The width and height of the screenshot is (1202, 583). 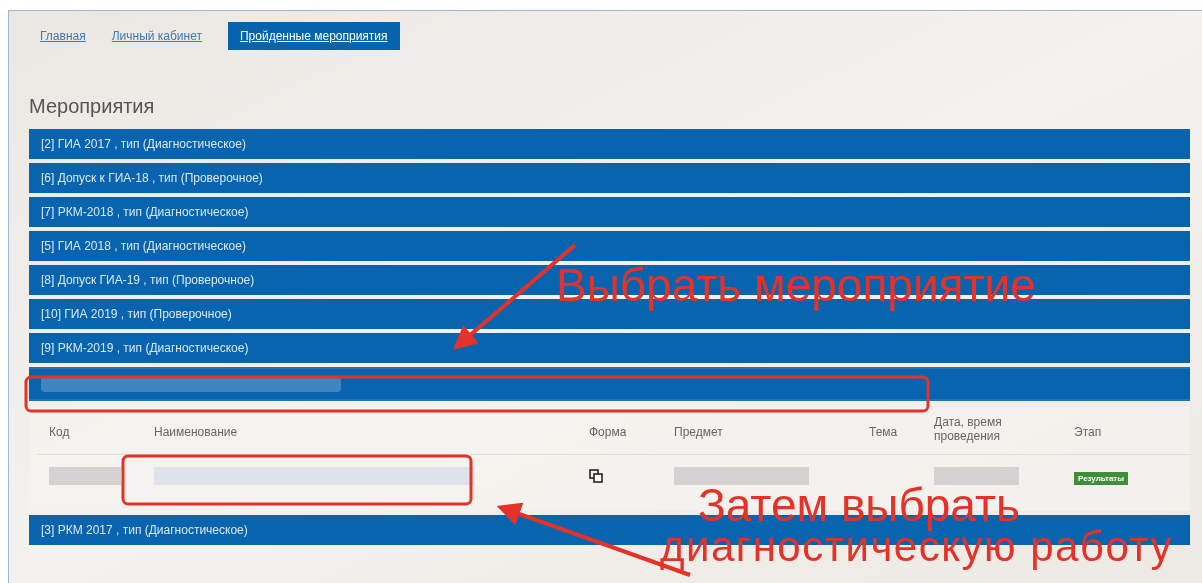 What do you see at coordinates (883, 431) in the screenshot?
I see `column-header: Тема` at bounding box center [883, 431].